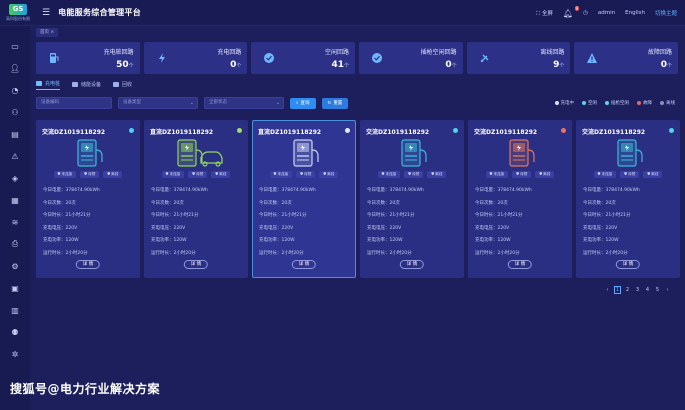 This screenshot has width=685, height=410. Describe the element at coordinates (18, 9) in the screenshot. I see `logo-mark: GS` at that location.